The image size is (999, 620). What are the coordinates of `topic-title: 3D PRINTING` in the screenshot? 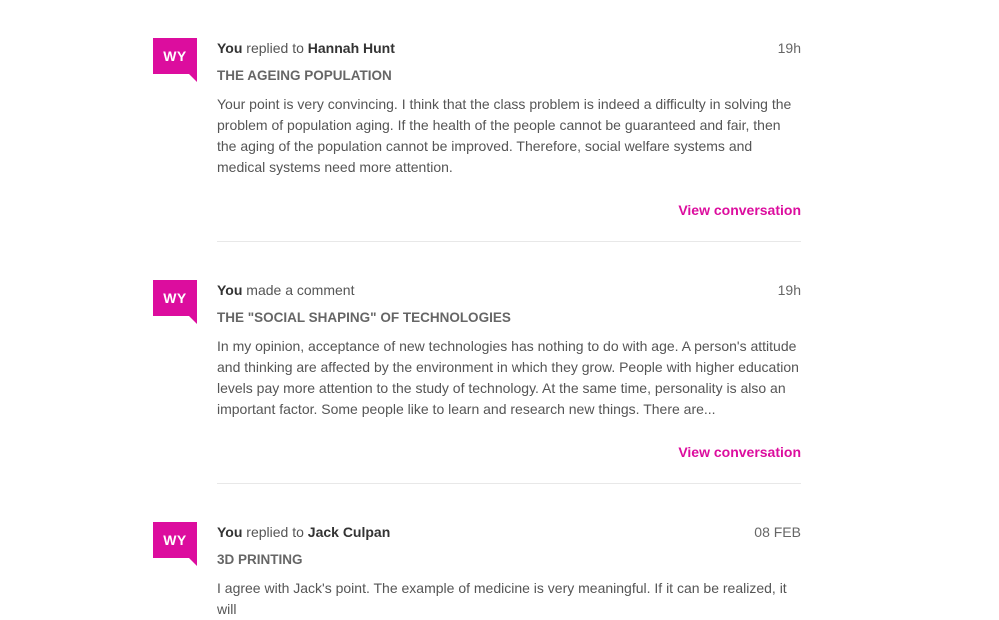 It's located at (509, 560).